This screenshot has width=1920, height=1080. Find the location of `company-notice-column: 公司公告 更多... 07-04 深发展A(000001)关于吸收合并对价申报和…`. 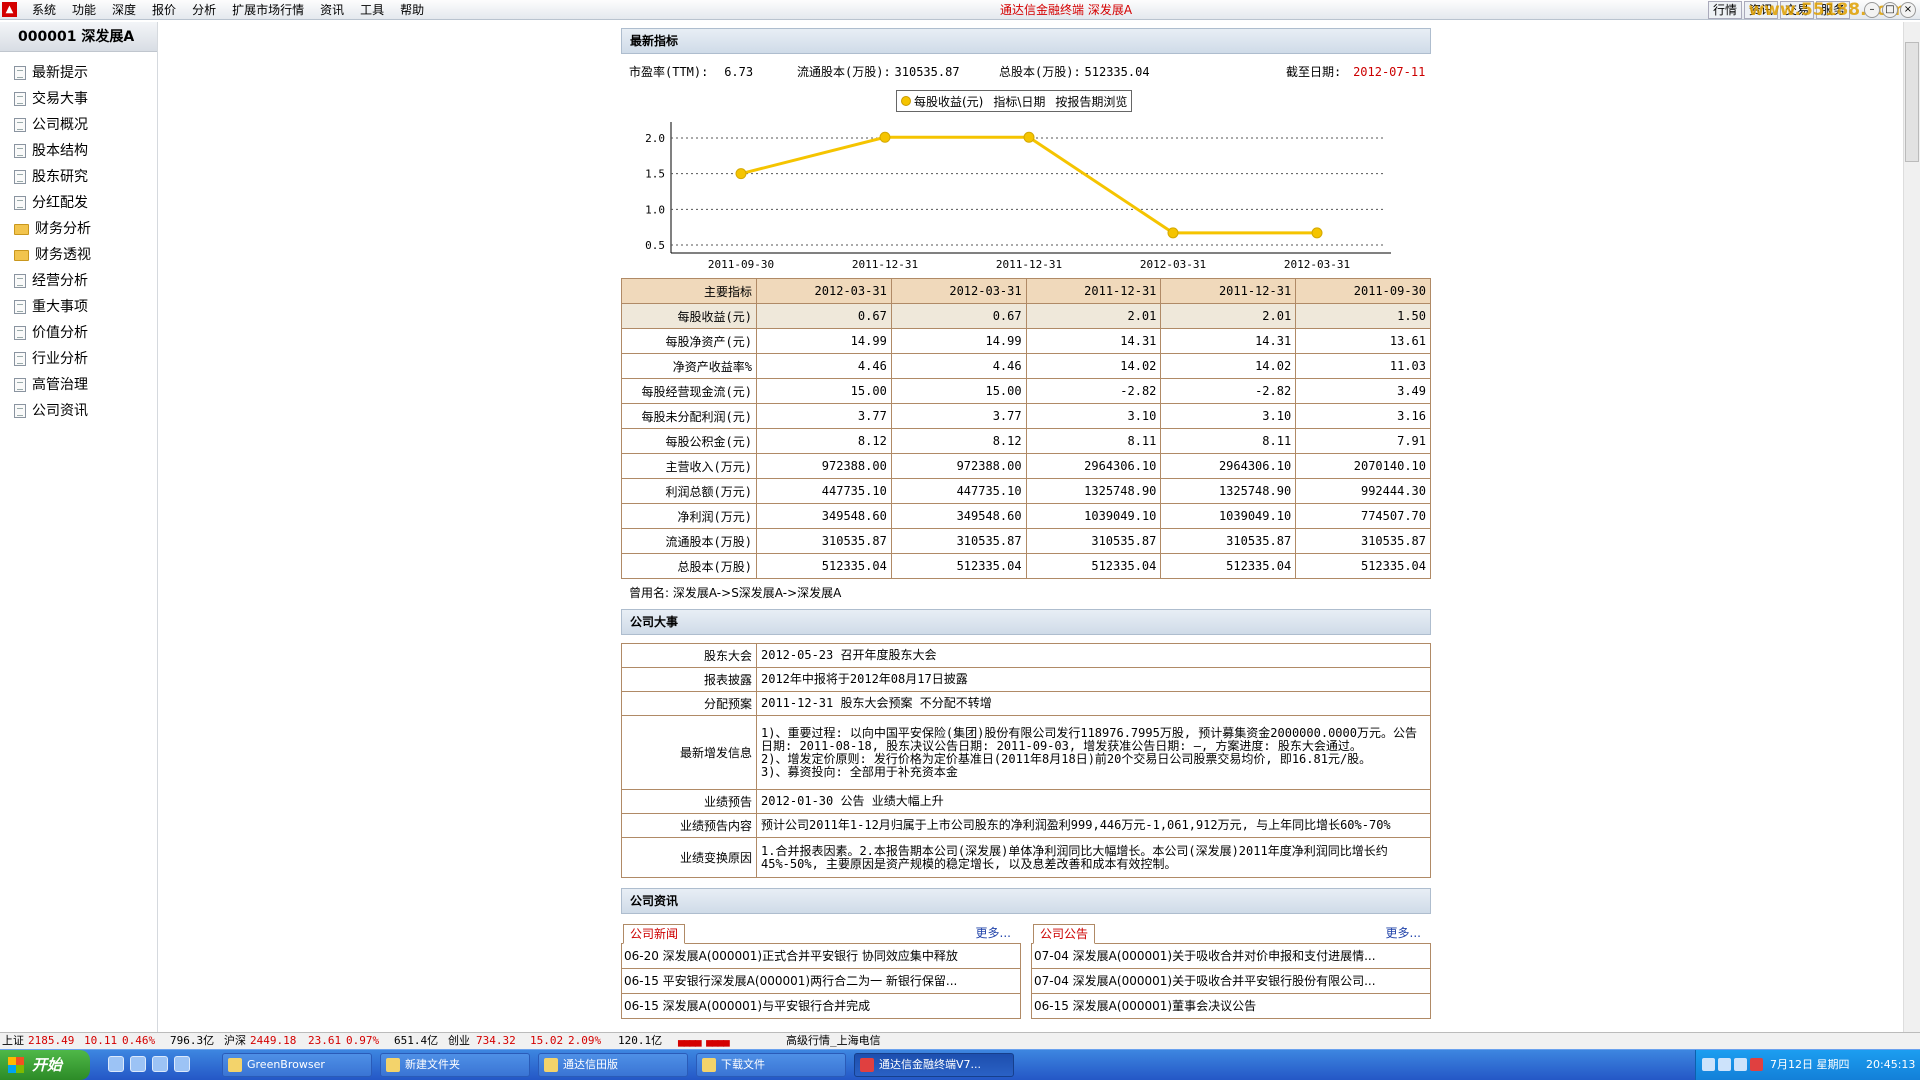

company-notice-column: 公司公告 更多... 07-04 深发展A(000001)关于吸收合并对价申报和… is located at coordinates (1231, 970).